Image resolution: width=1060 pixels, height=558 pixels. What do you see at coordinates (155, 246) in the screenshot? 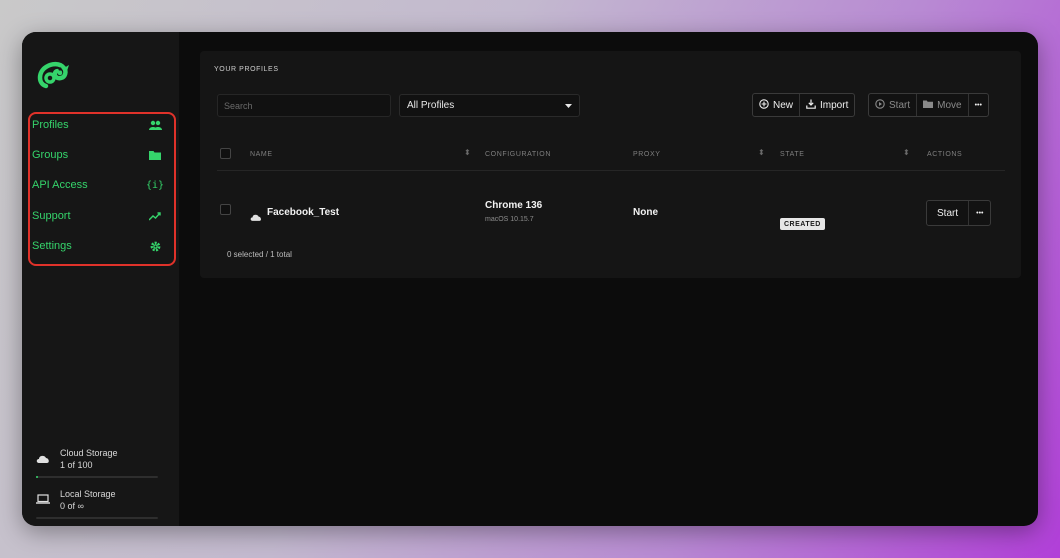
I see `gear-icon` at bounding box center [155, 246].